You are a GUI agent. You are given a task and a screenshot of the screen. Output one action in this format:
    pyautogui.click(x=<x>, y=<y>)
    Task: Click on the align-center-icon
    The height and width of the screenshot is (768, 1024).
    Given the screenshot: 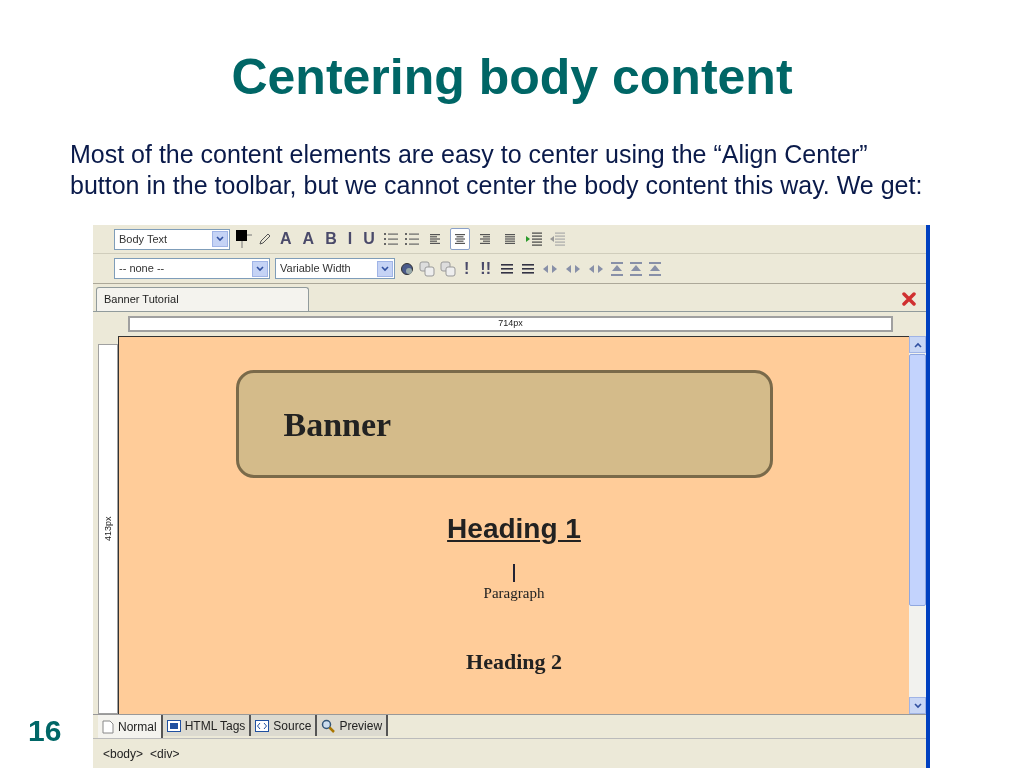 What is the action you would take?
    pyautogui.click(x=459, y=239)
    